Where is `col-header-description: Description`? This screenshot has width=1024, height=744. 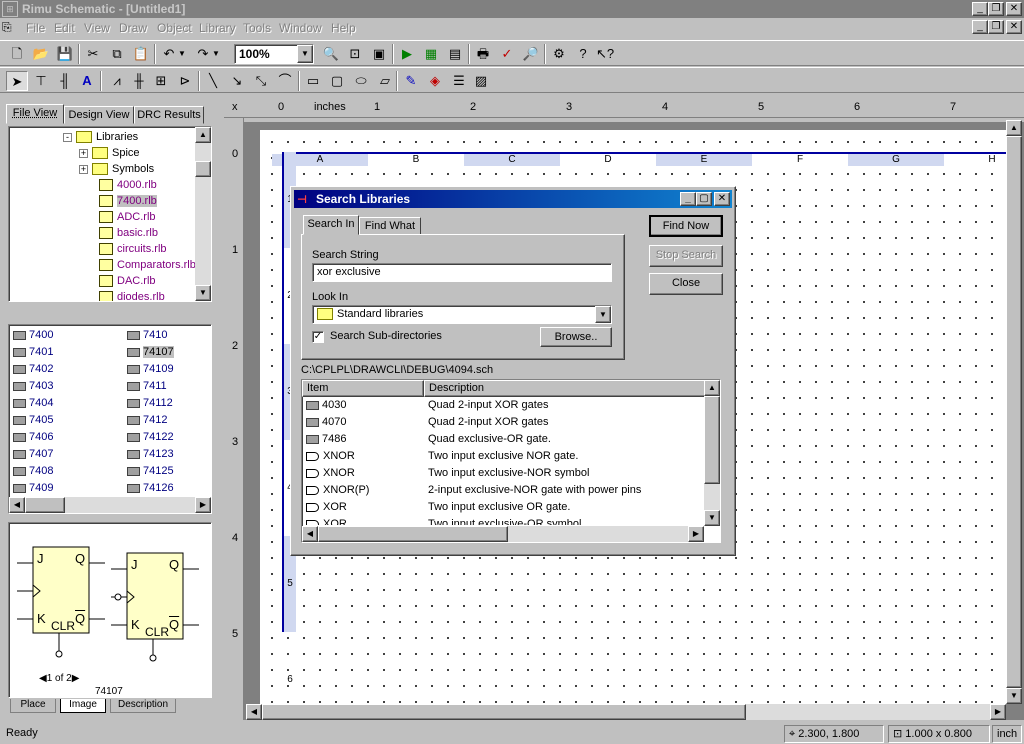 col-header-description: Description is located at coordinates (565, 388).